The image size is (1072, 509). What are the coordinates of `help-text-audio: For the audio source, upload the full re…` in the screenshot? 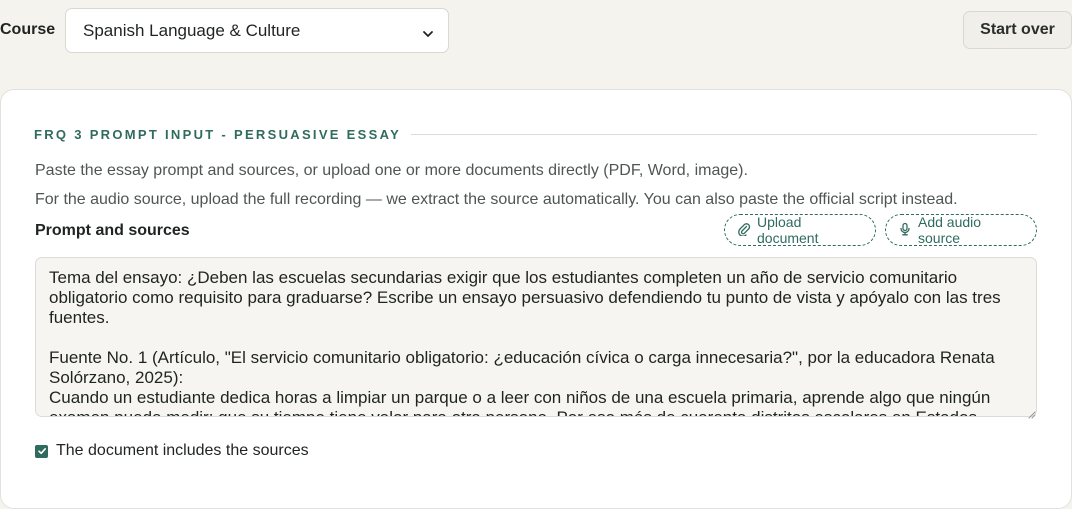 It's located at (496, 199).